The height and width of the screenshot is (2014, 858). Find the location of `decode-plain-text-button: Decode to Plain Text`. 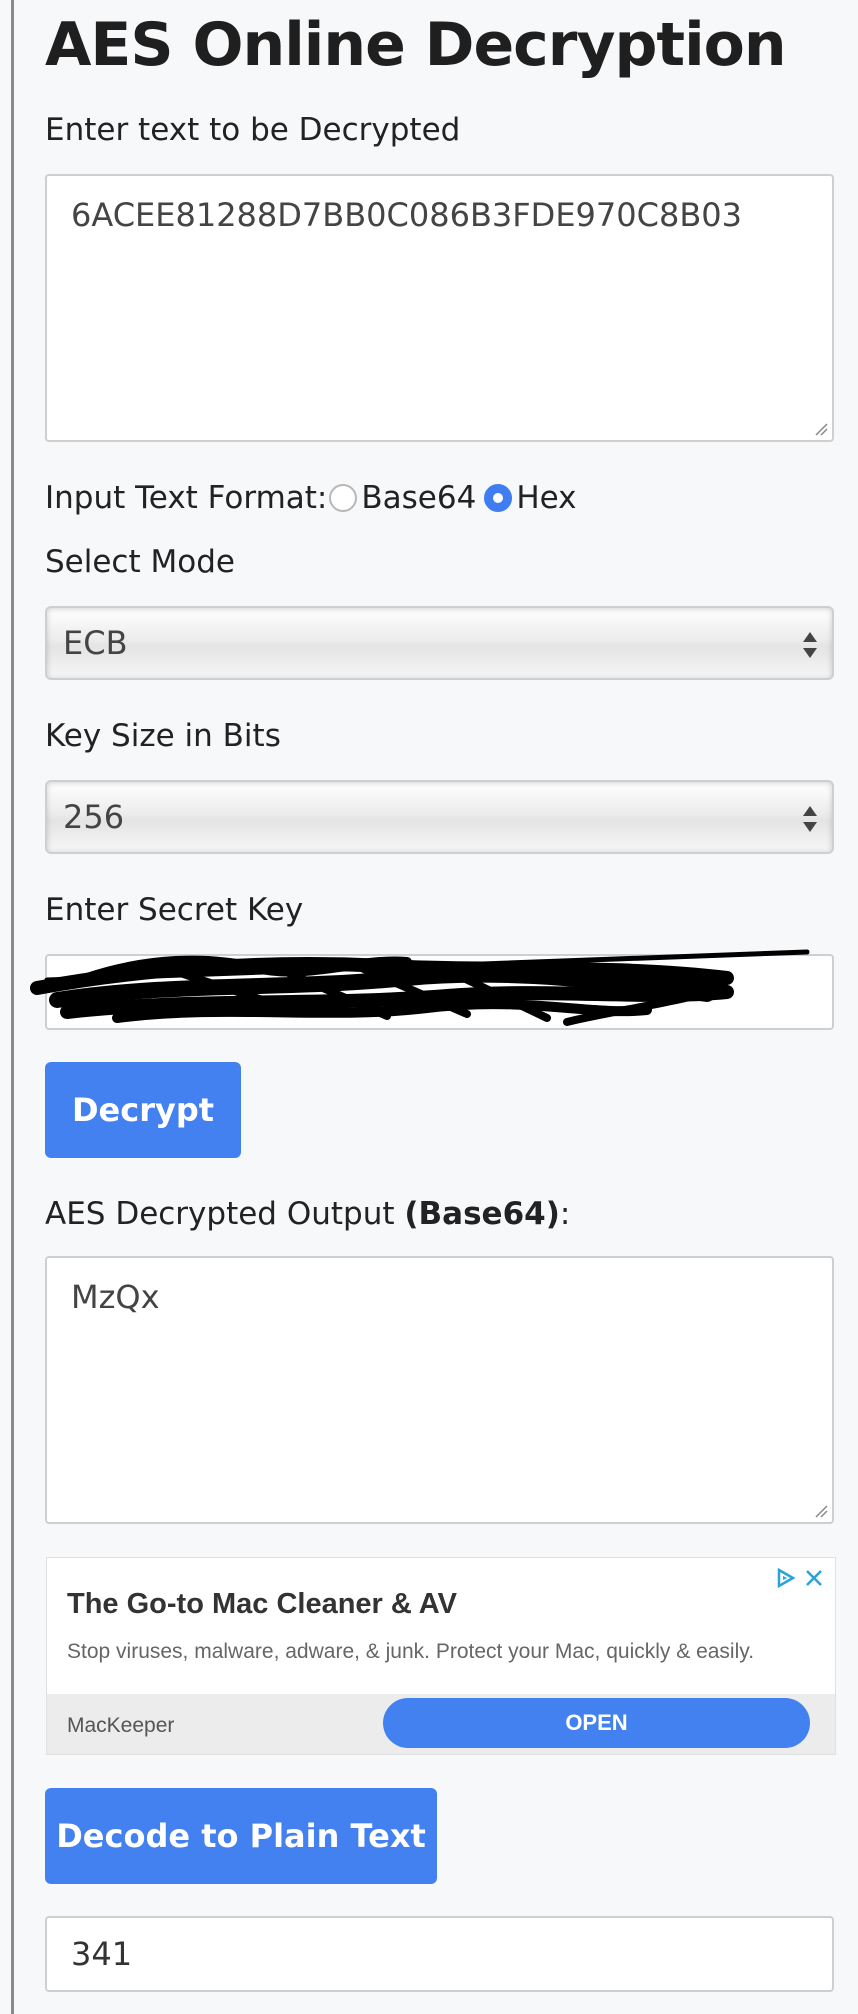

decode-plain-text-button: Decode to Plain Text is located at coordinates (241, 1836).